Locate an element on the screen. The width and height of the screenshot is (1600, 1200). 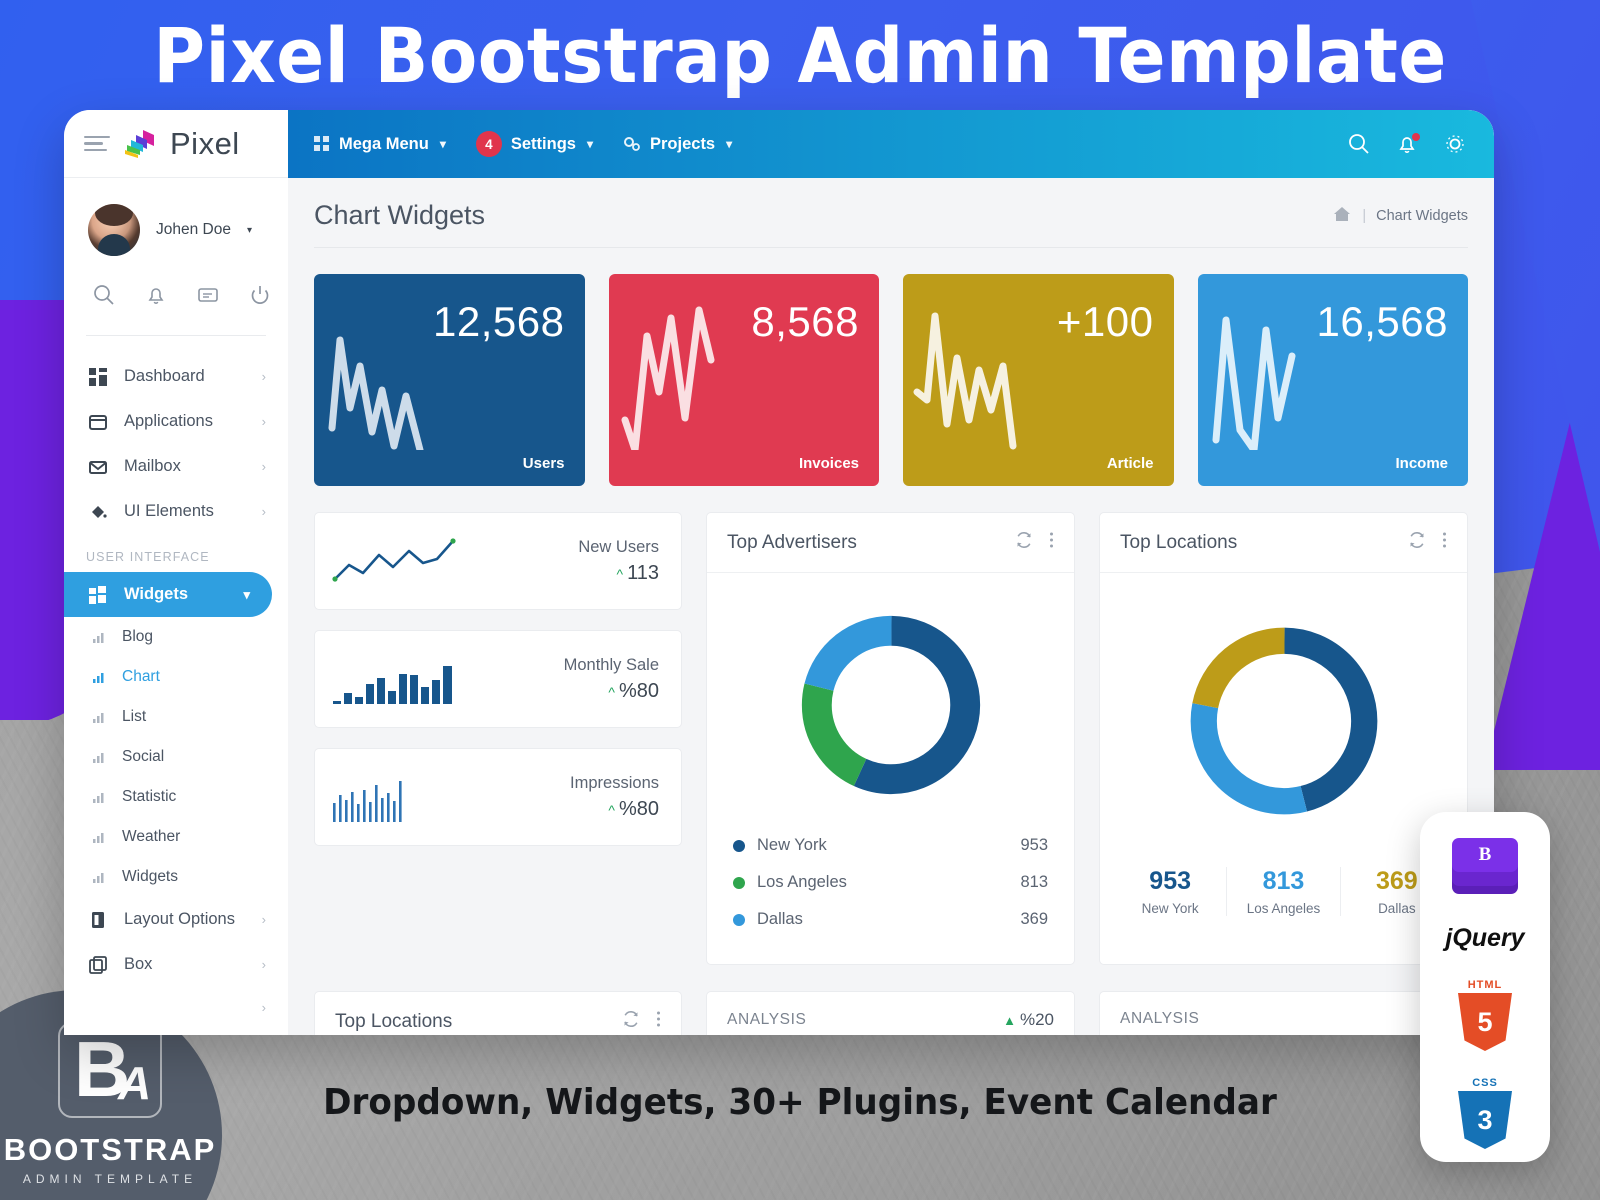
chat-icon is located at coordinates (208, 297).